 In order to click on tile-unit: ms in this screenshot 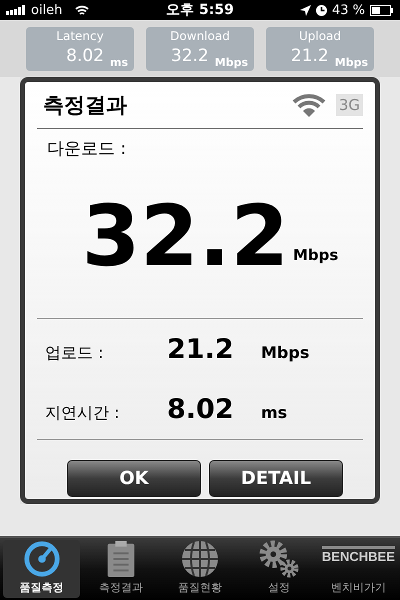, I will do `click(119, 62)`.